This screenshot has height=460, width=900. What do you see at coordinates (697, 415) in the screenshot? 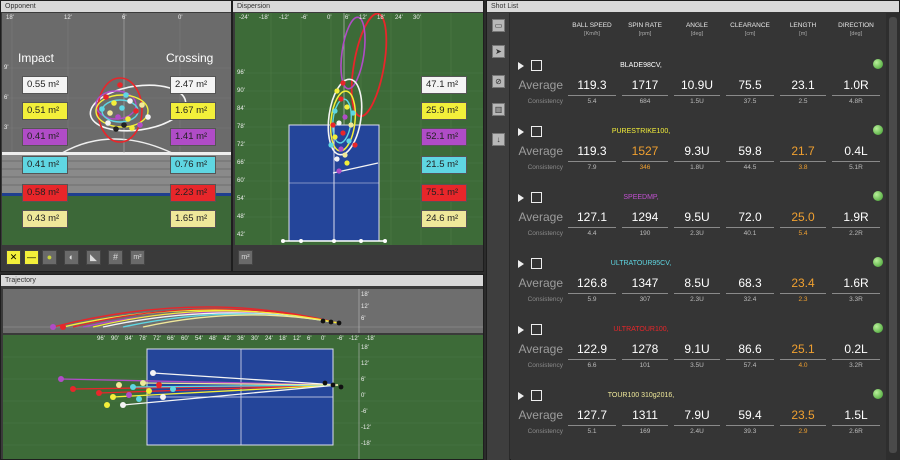
I see `average-value: 7.9U` at bounding box center [697, 415].